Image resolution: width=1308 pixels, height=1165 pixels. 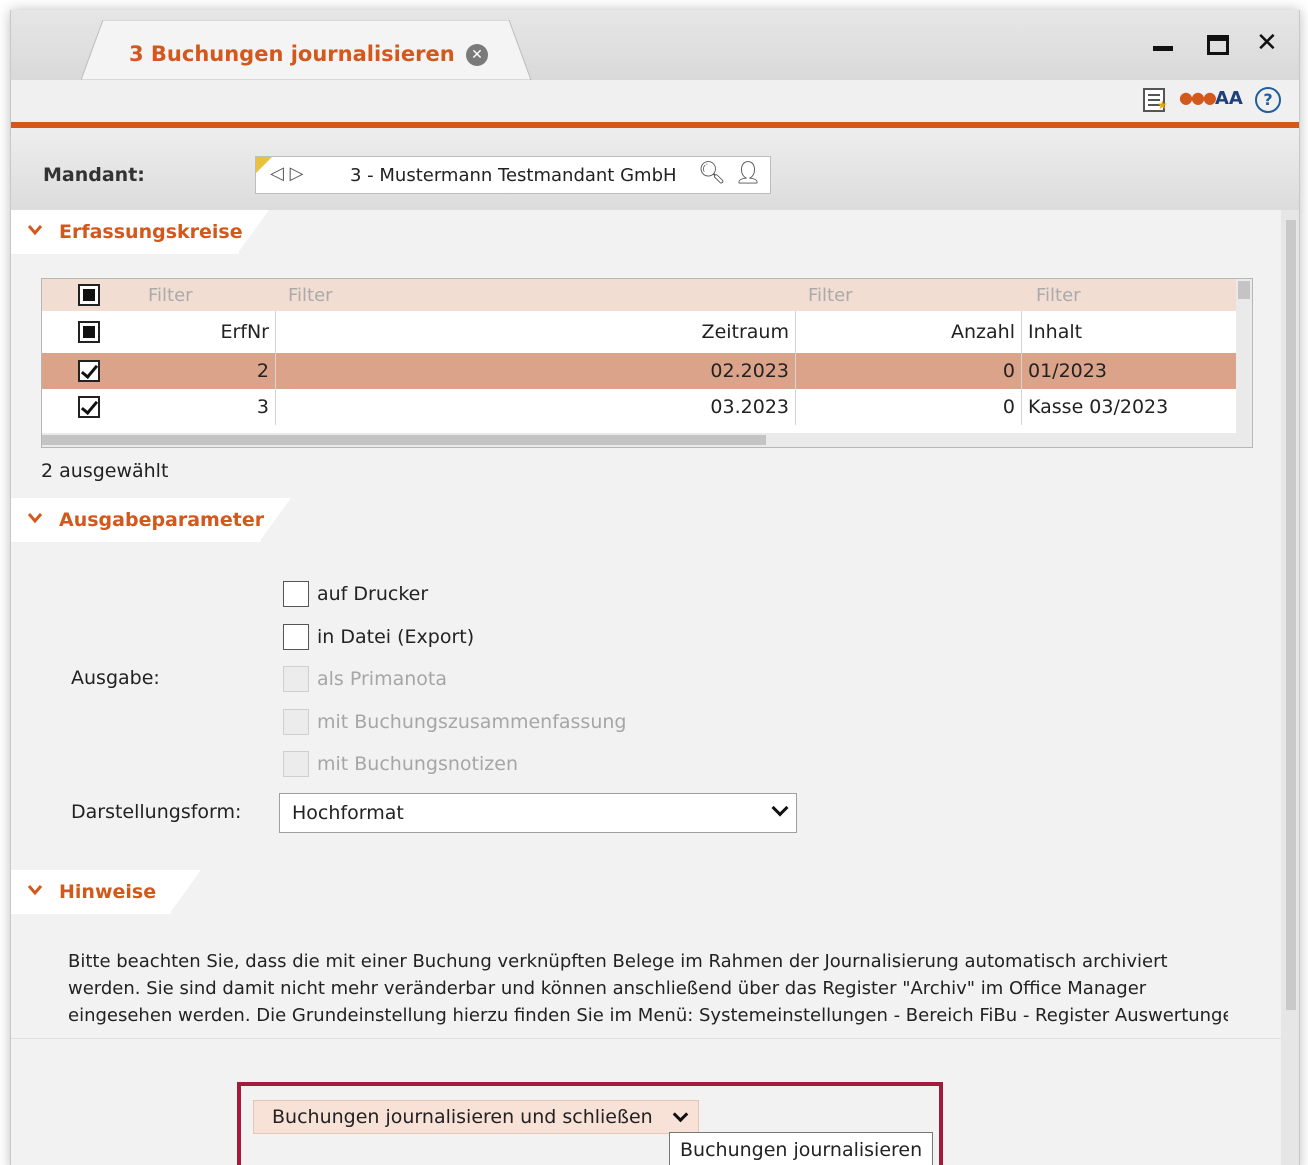 I want to click on option-label: mit Buchungsnotizen, so click(x=417, y=764).